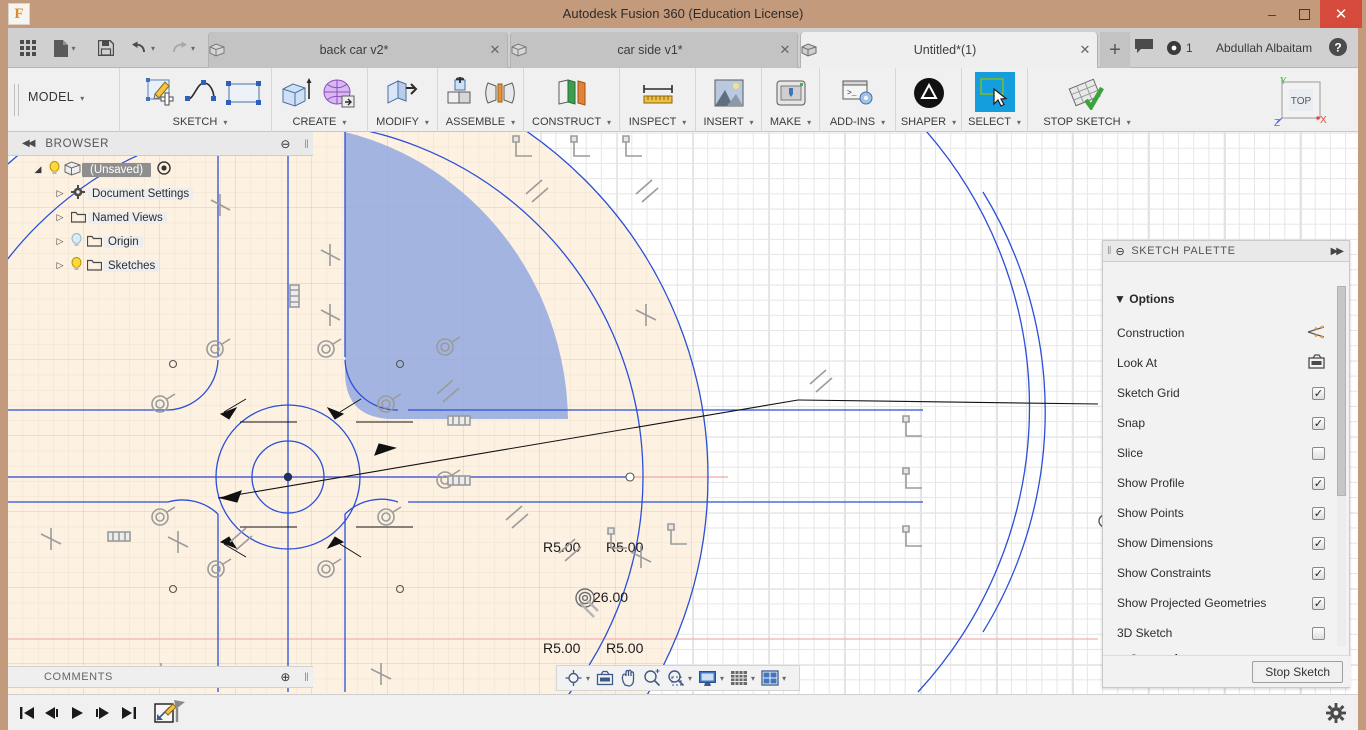  Describe the element at coordinates (162, 93) in the screenshot. I see `create-sketch-icon` at that location.